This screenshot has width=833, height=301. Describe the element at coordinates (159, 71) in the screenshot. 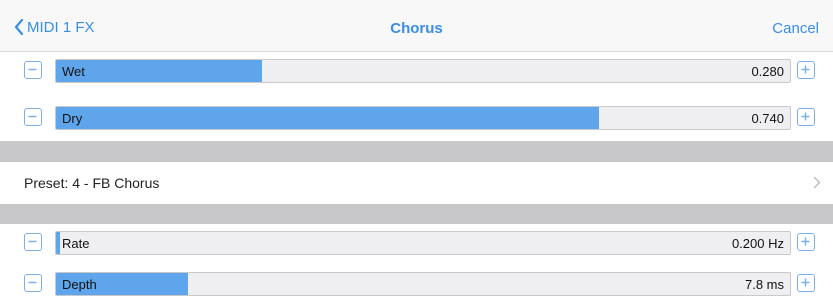

I see `wet-slider-fill` at that location.